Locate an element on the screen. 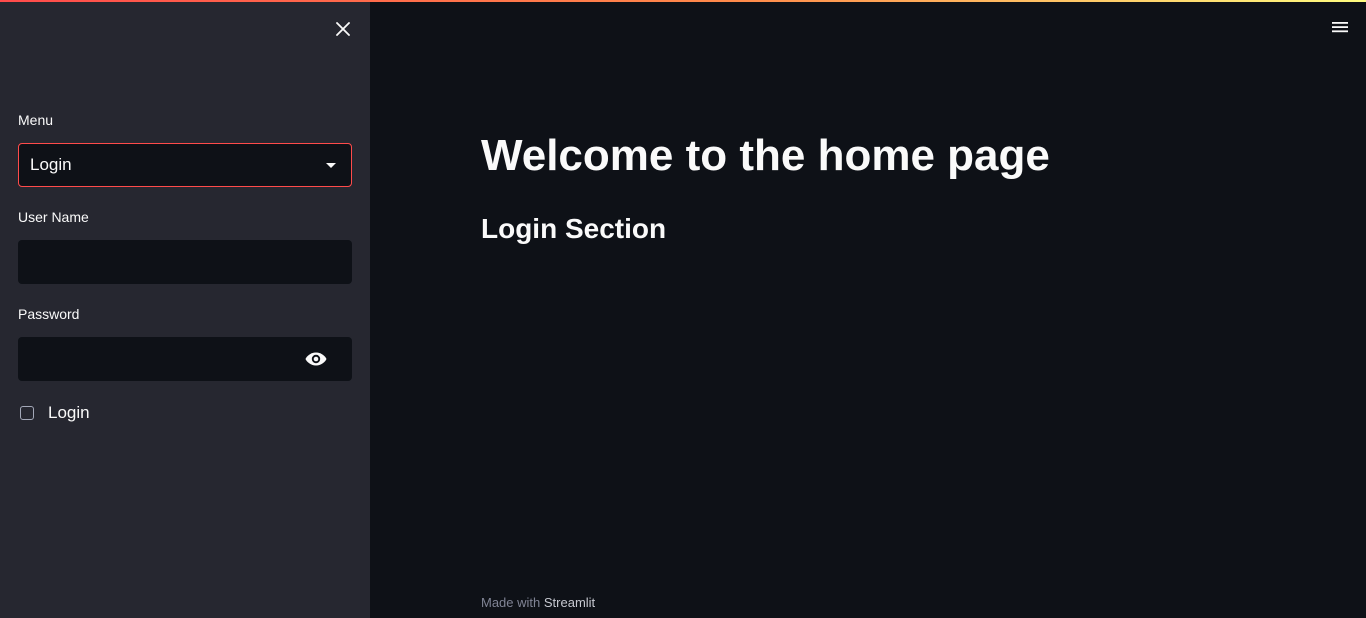 The height and width of the screenshot is (618, 1366). footer: Made with Streamlit is located at coordinates (538, 602).